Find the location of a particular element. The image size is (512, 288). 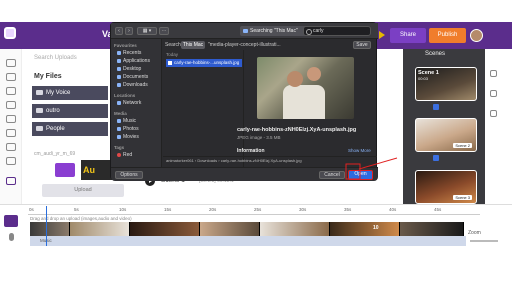

ruler-label: 45s is located at coordinates (438, 209).